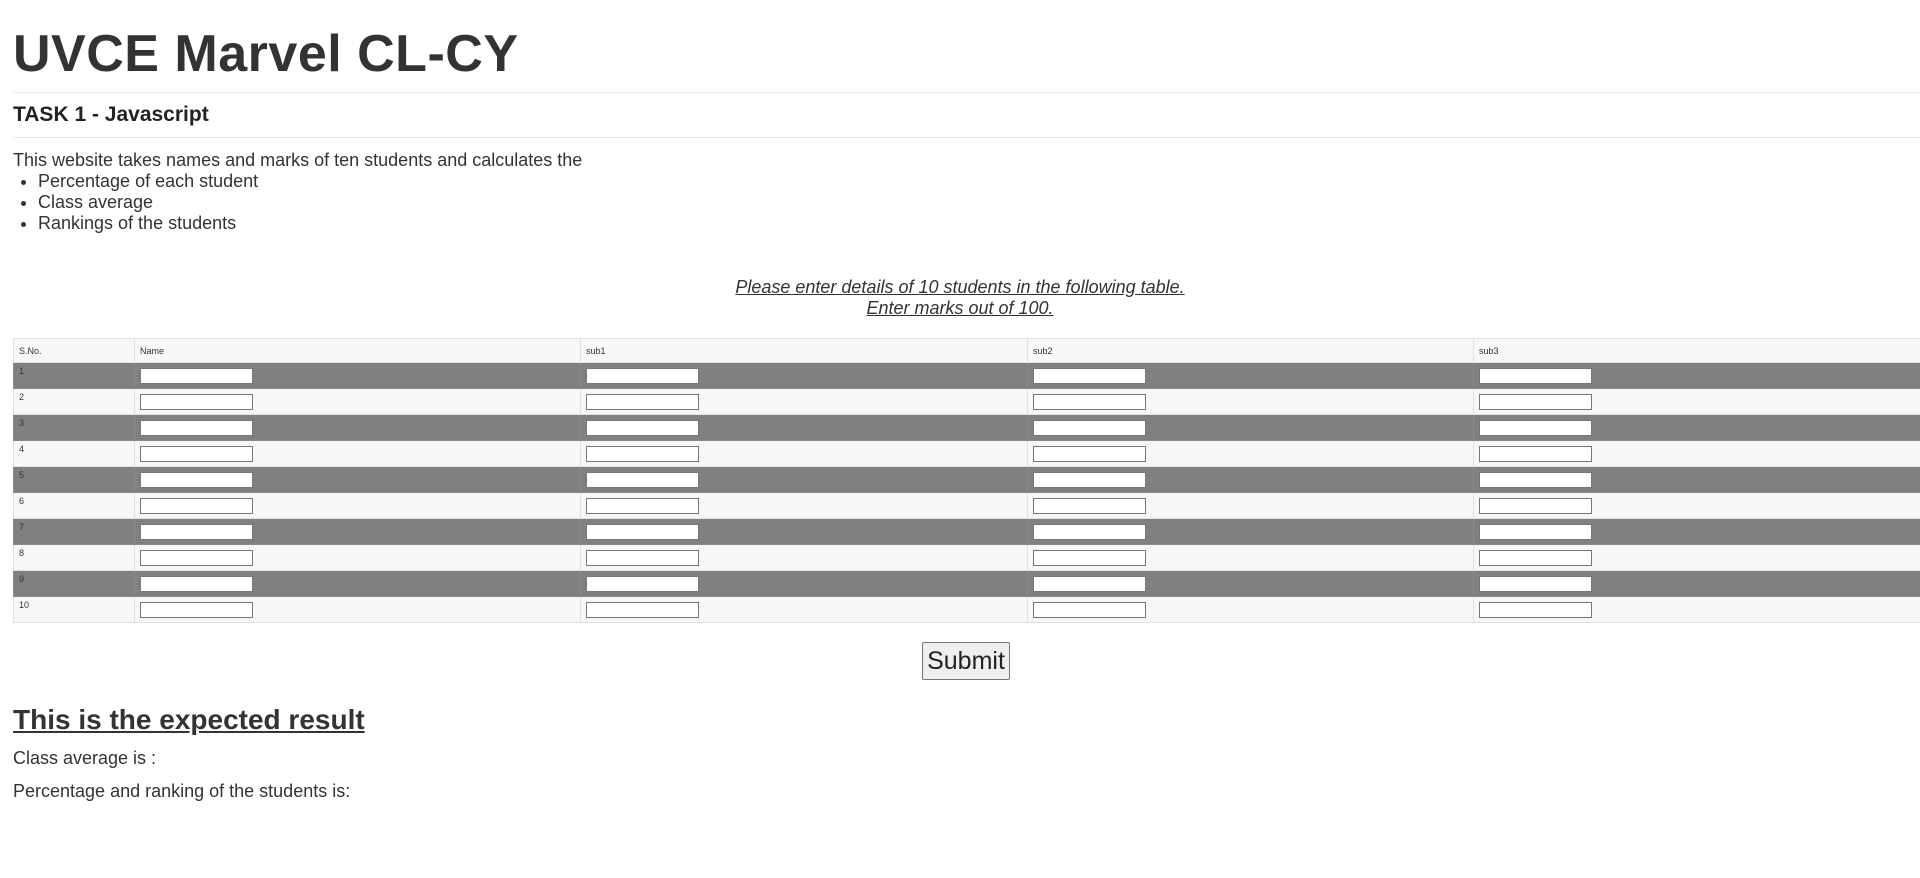 The height and width of the screenshot is (878, 1920). I want to click on table-row: 3, so click(966, 427).